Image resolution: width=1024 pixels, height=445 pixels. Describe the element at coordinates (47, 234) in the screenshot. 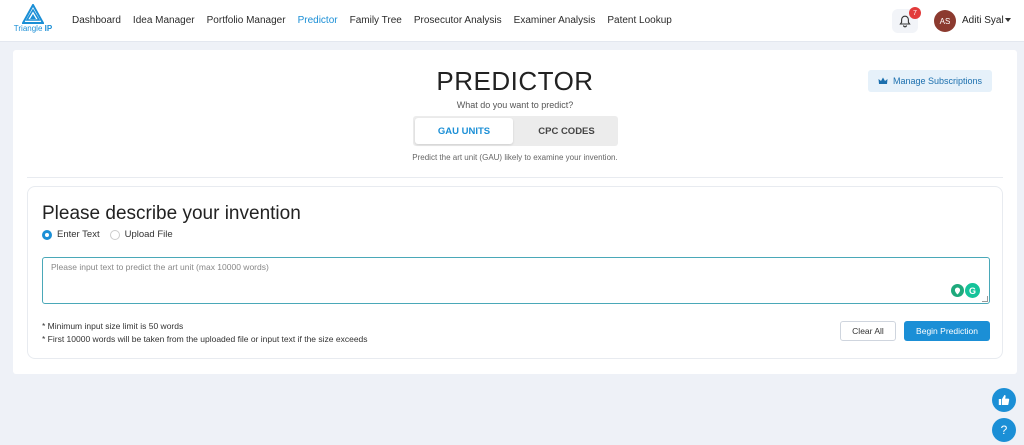

I see `radio-selected-indicator` at that location.